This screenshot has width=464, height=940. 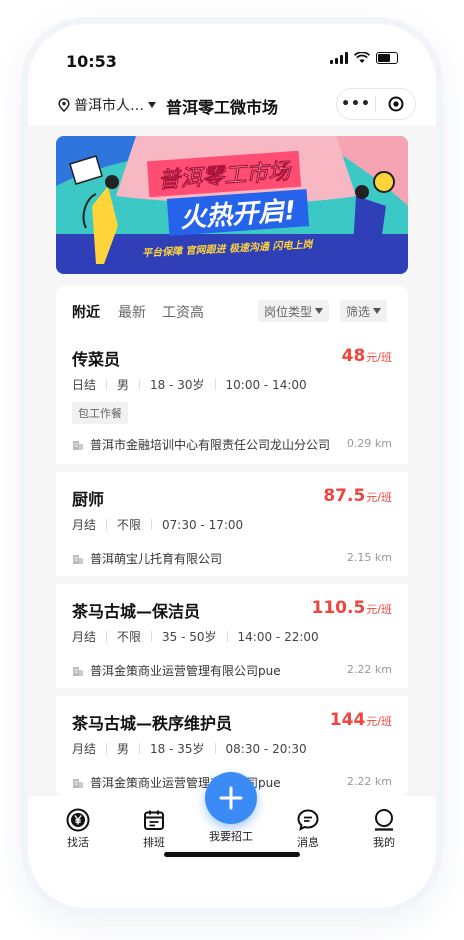 I want to click on dropdown-arrow-icon, so click(x=152, y=105).